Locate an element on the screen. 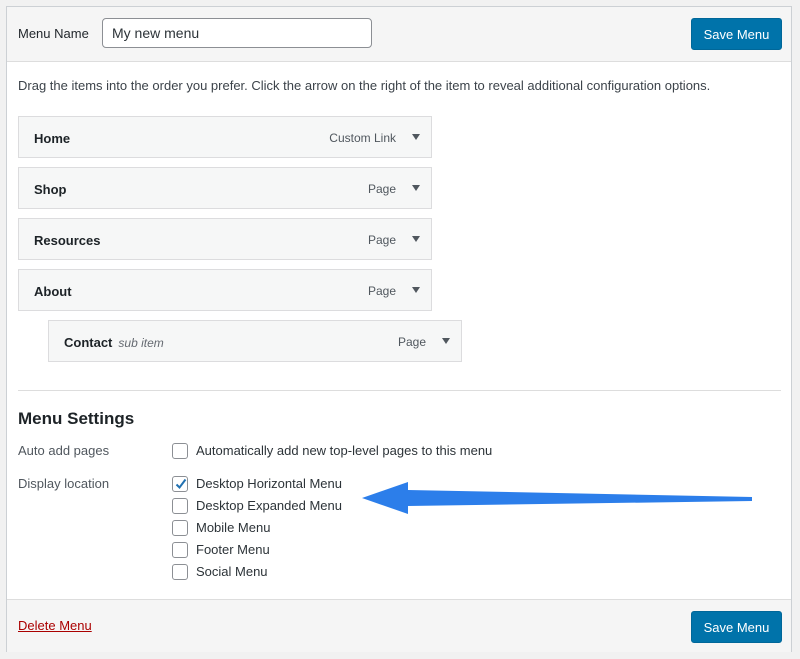 The image size is (800, 659). menu-item-title: About is located at coordinates (53, 291).